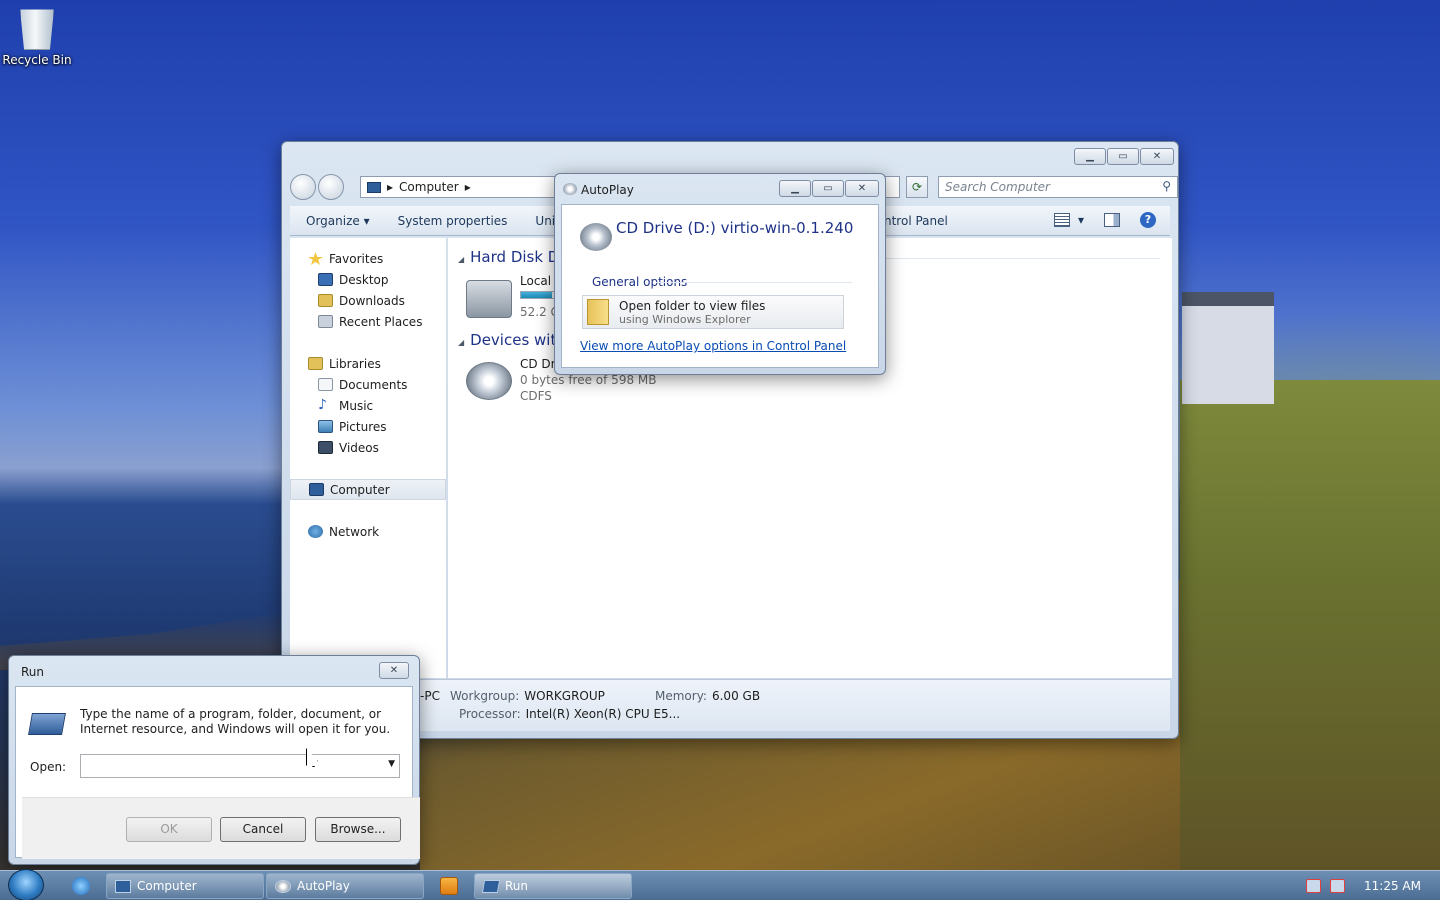  Describe the element at coordinates (363, 426) in the screenshot. I see `sidebar-item-label: Pictures` at that location.